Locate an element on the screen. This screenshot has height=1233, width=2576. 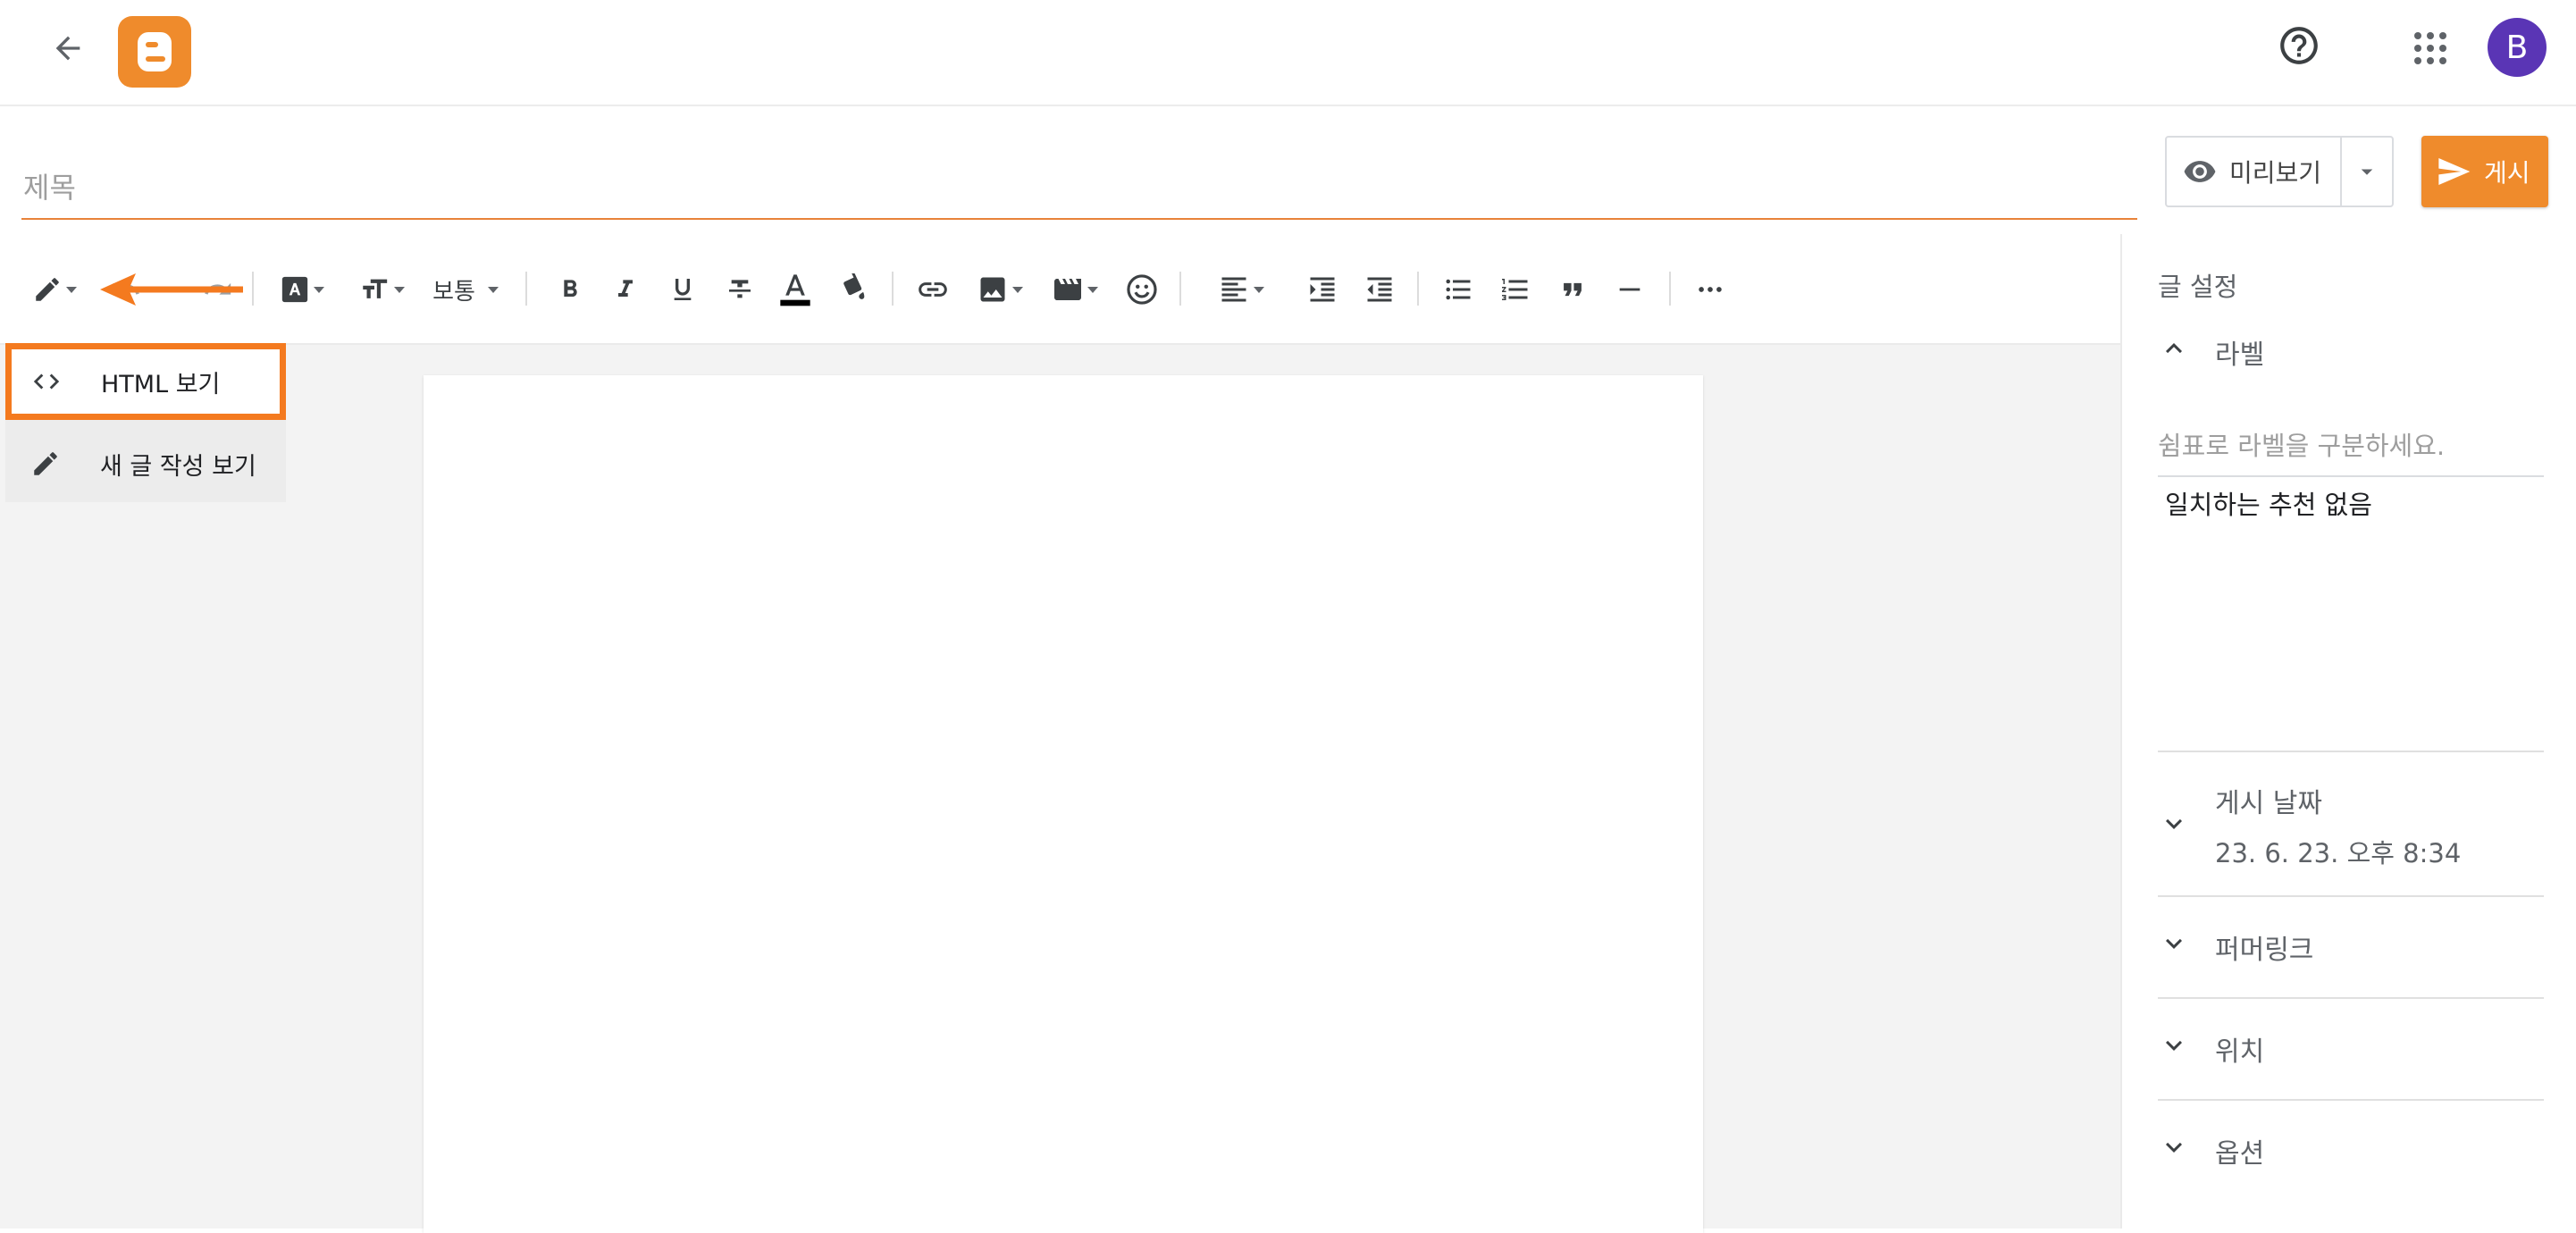
font-button is located at coordinates (302, 289).